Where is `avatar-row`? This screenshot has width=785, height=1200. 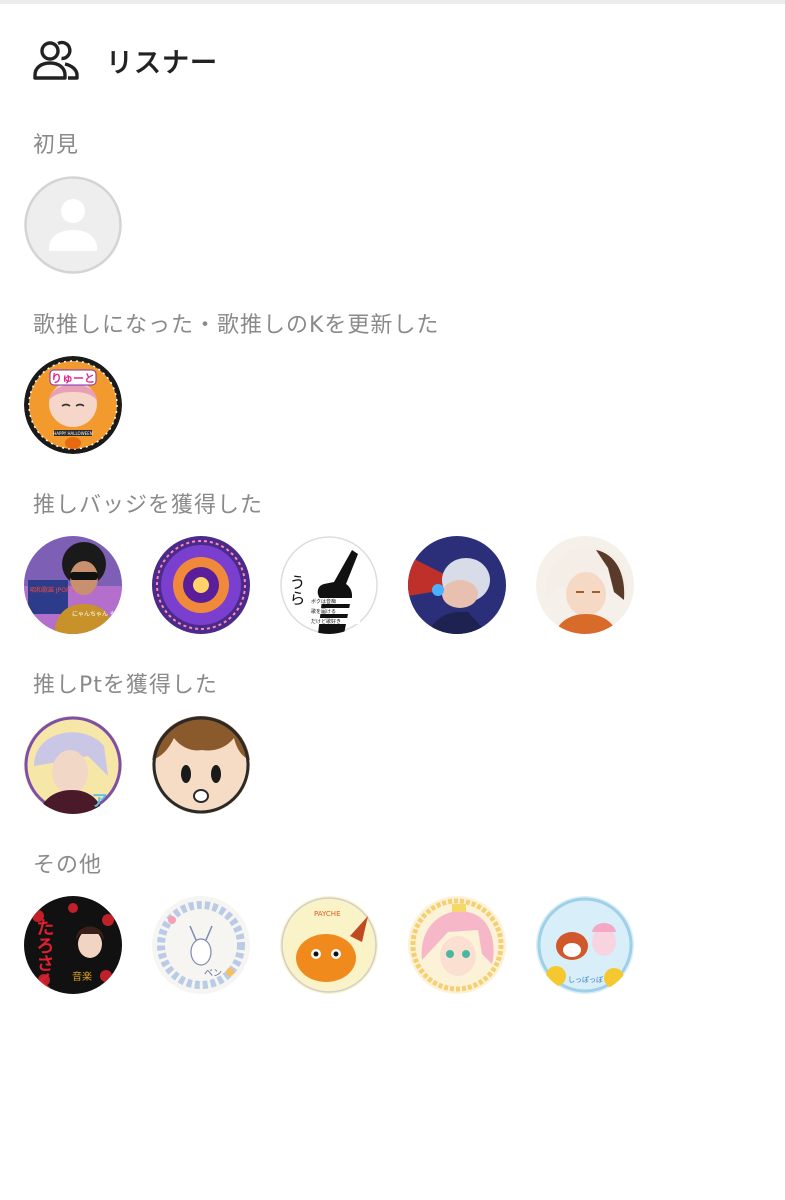 avatar-row is located at coordinates (394, 225).